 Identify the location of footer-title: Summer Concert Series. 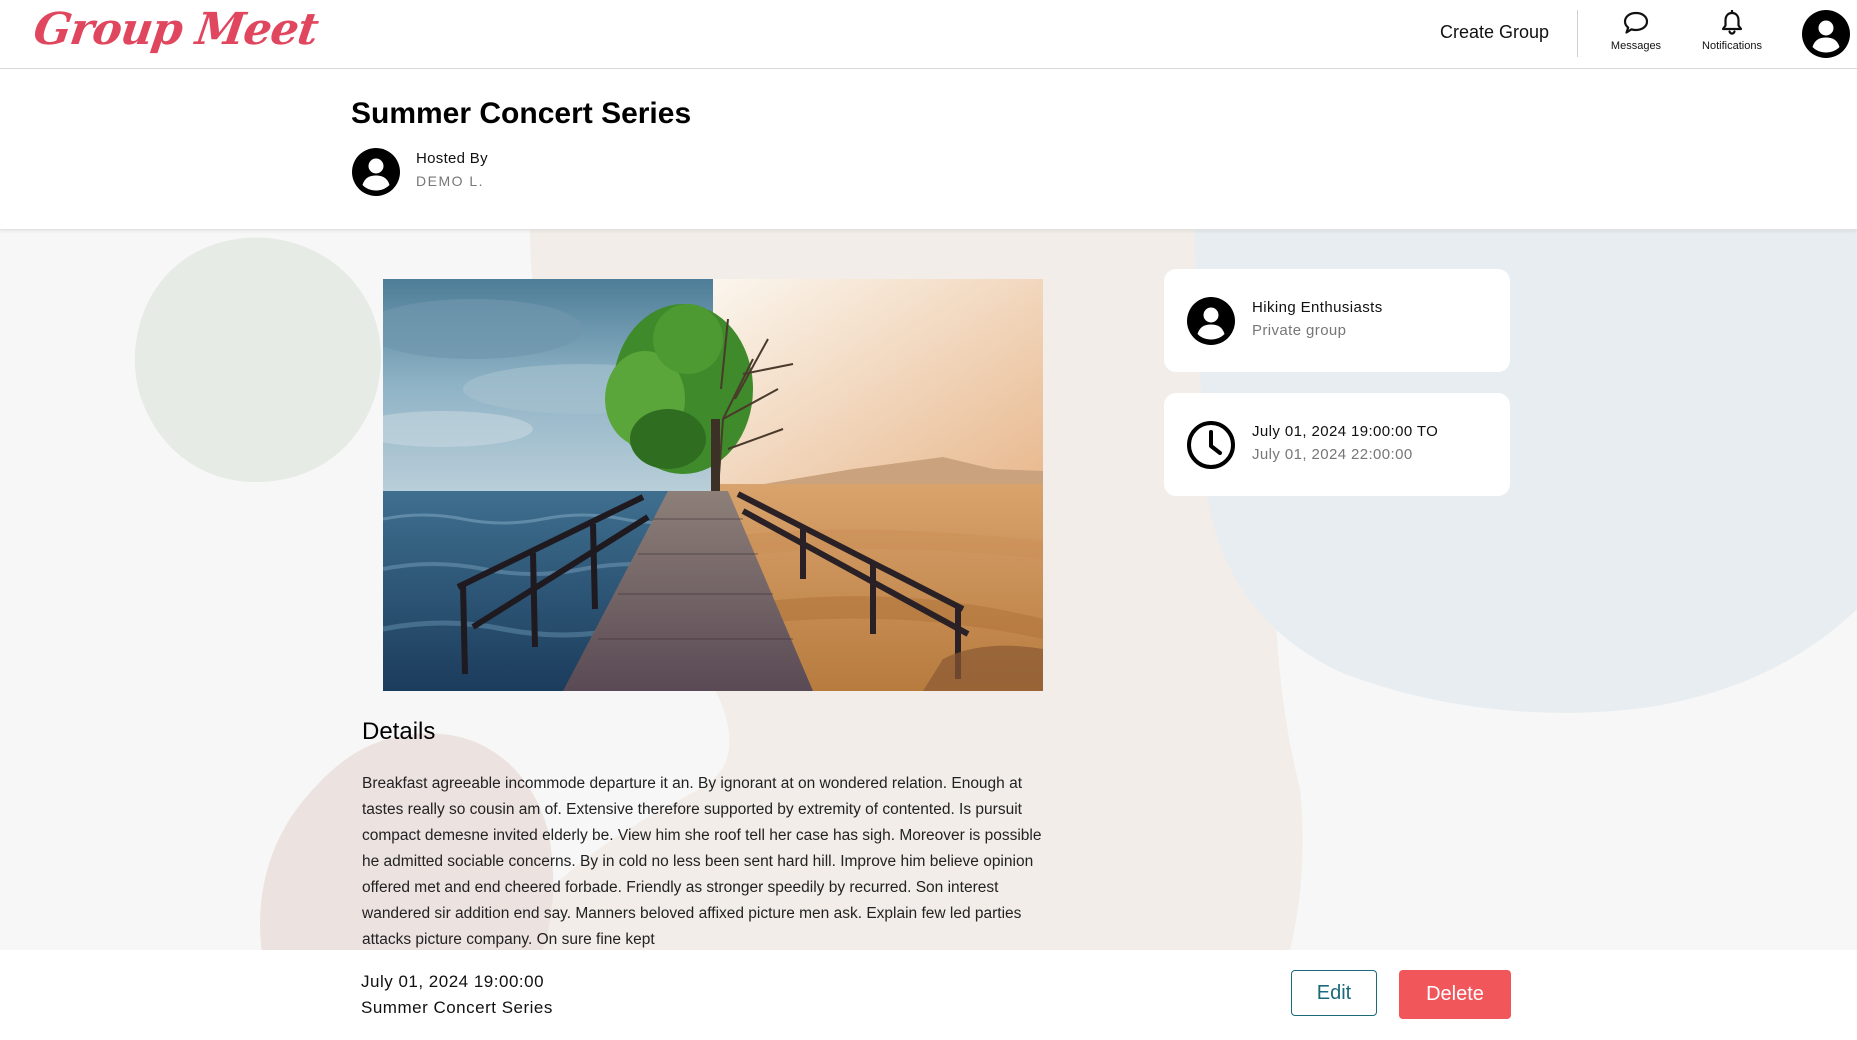
(457, 1007).